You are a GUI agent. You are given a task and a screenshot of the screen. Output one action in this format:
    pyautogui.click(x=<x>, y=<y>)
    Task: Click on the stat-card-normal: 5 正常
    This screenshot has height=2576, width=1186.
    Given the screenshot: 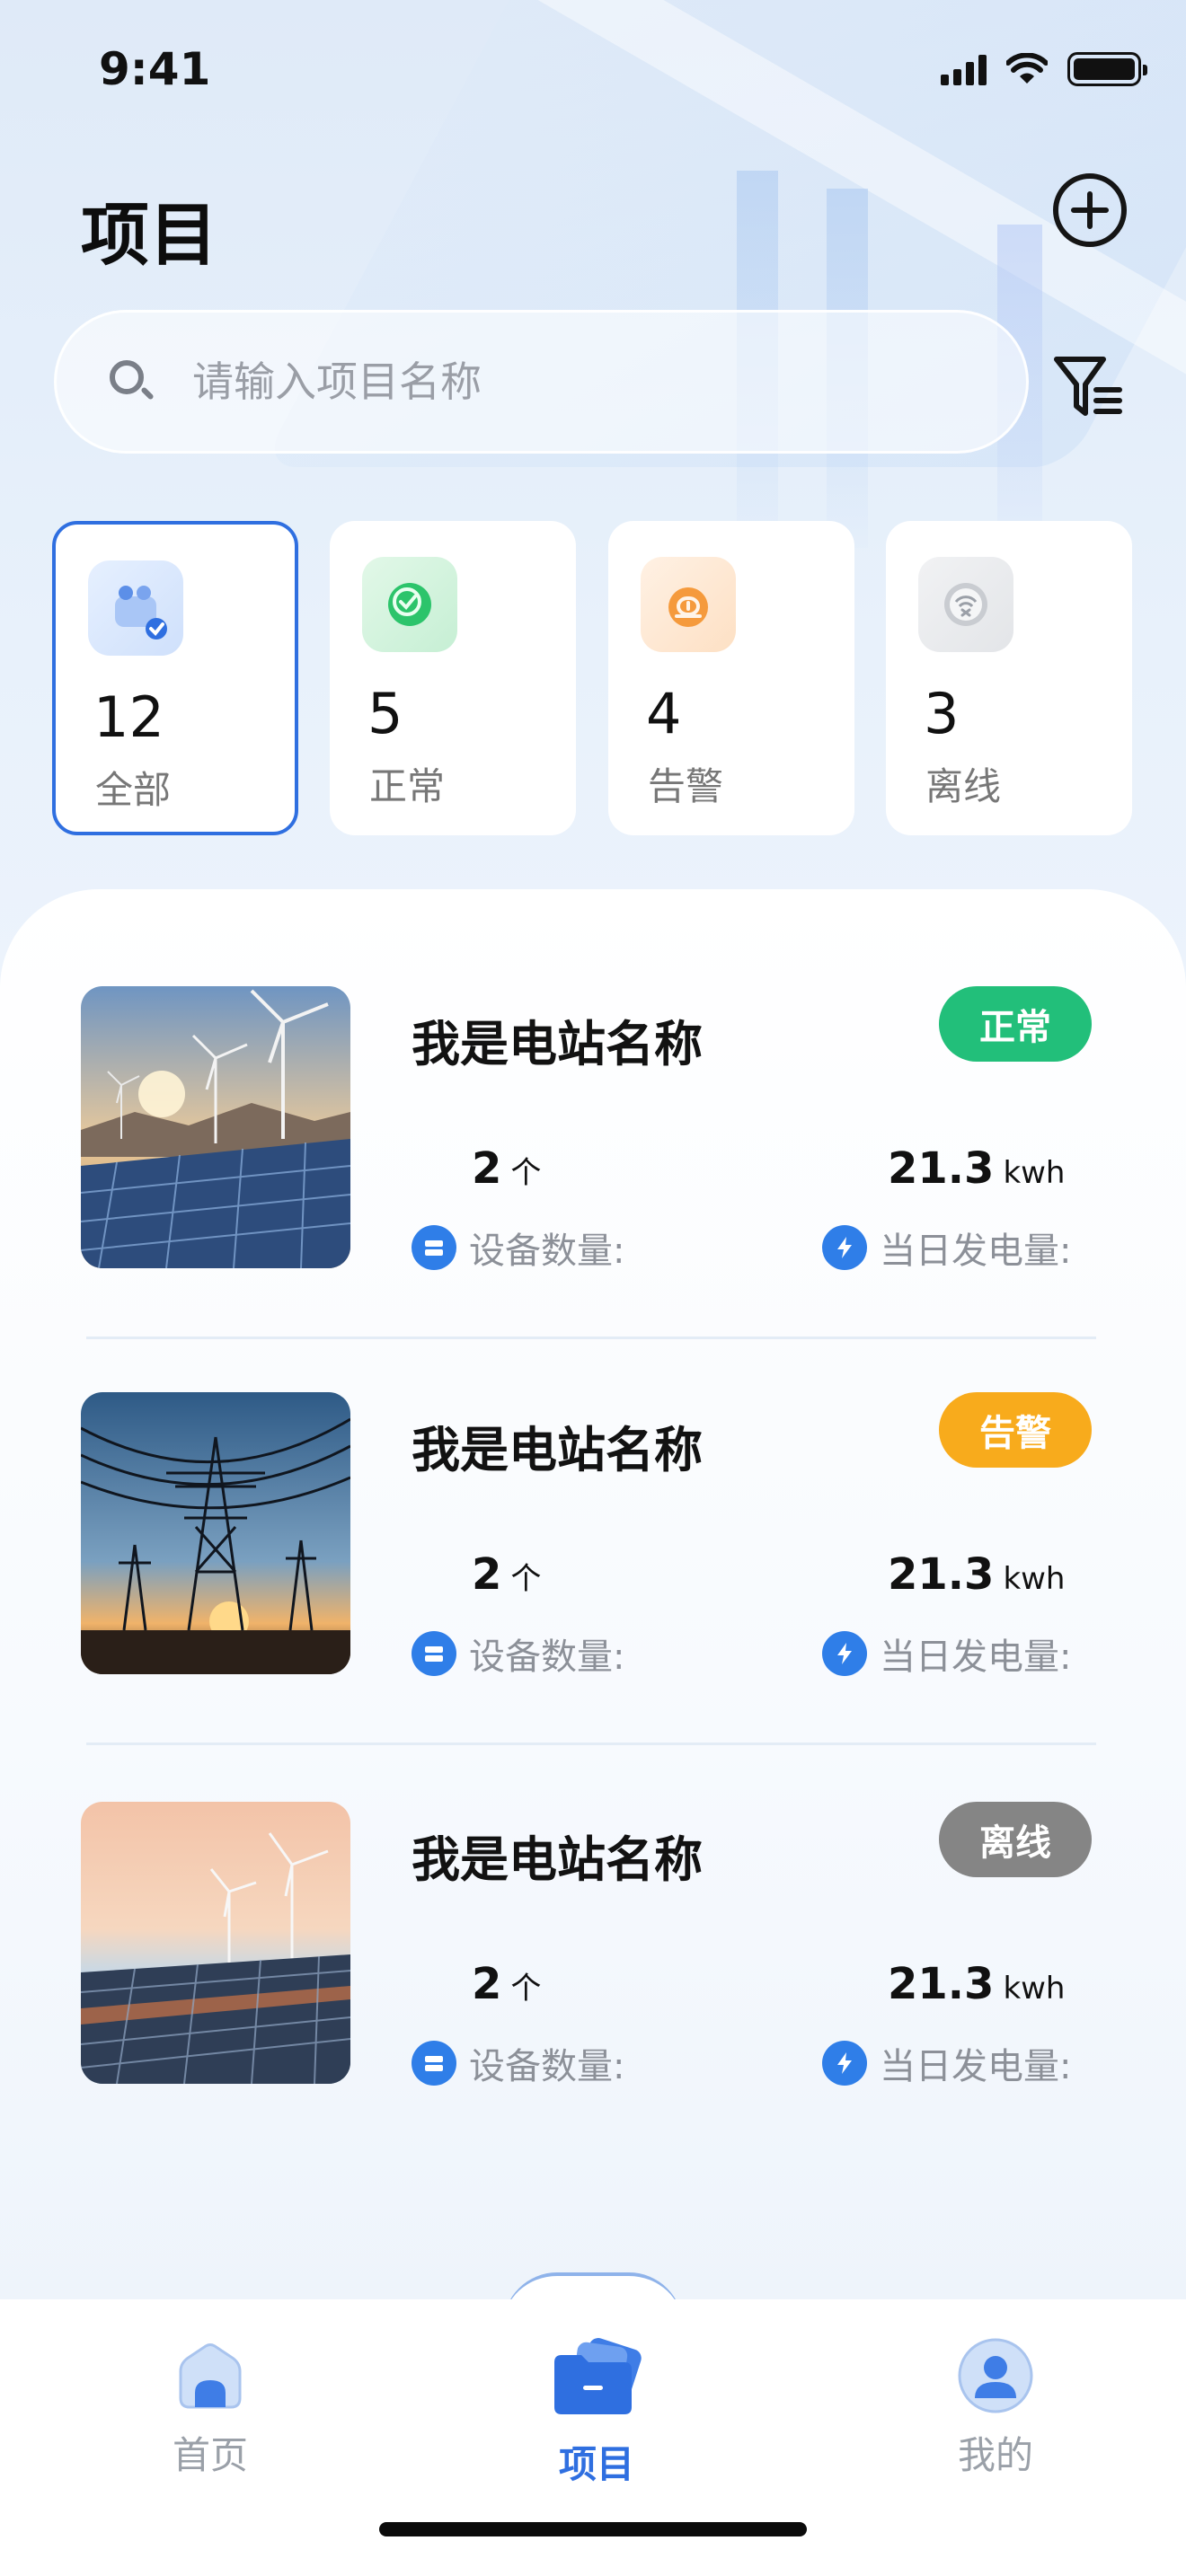 What is the action you would take?
    pyautogui.click(x=453, y=678)
    